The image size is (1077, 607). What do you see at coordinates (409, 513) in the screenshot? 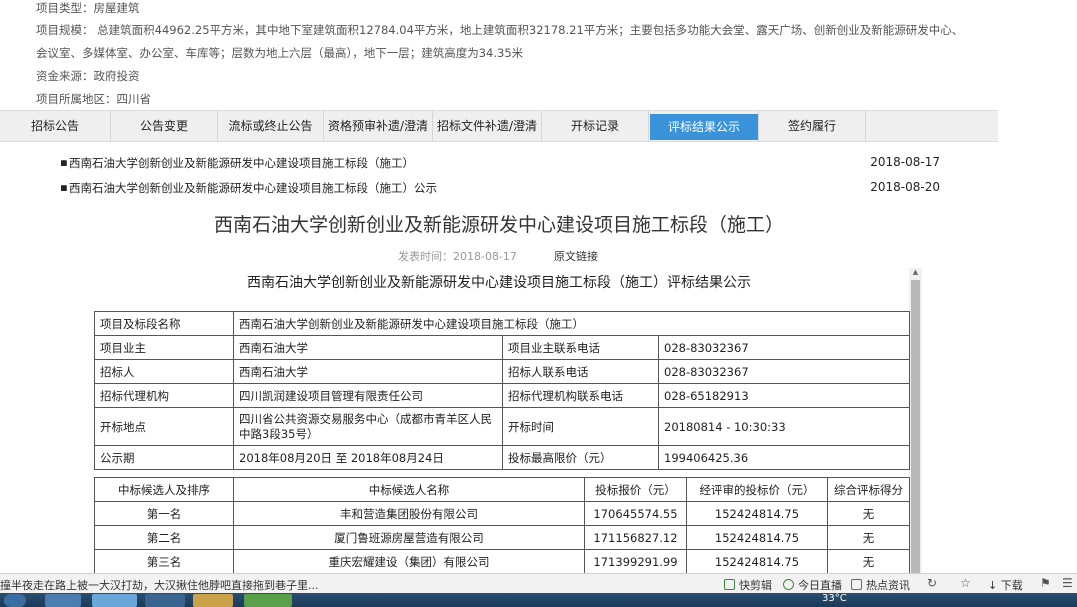
I see `candidate-name: 丰和营造集团股份有限公司` at bounding box center [409, 513].